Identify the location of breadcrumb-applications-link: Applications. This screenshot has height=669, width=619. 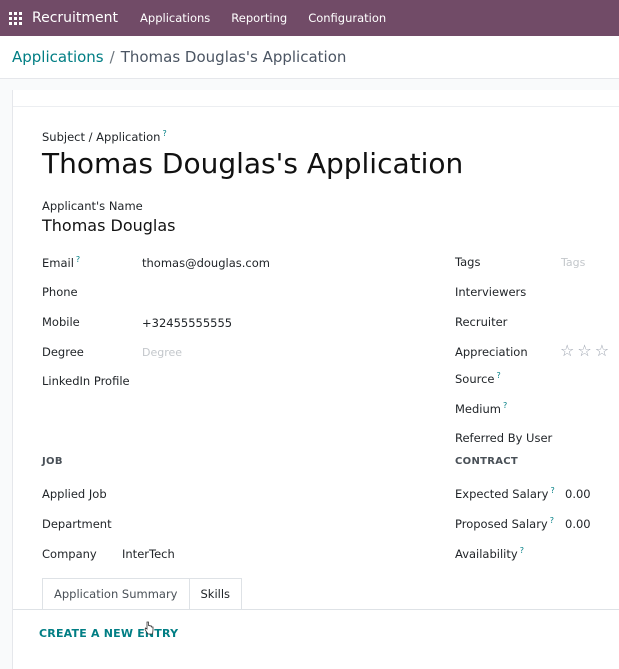
(58, 57).